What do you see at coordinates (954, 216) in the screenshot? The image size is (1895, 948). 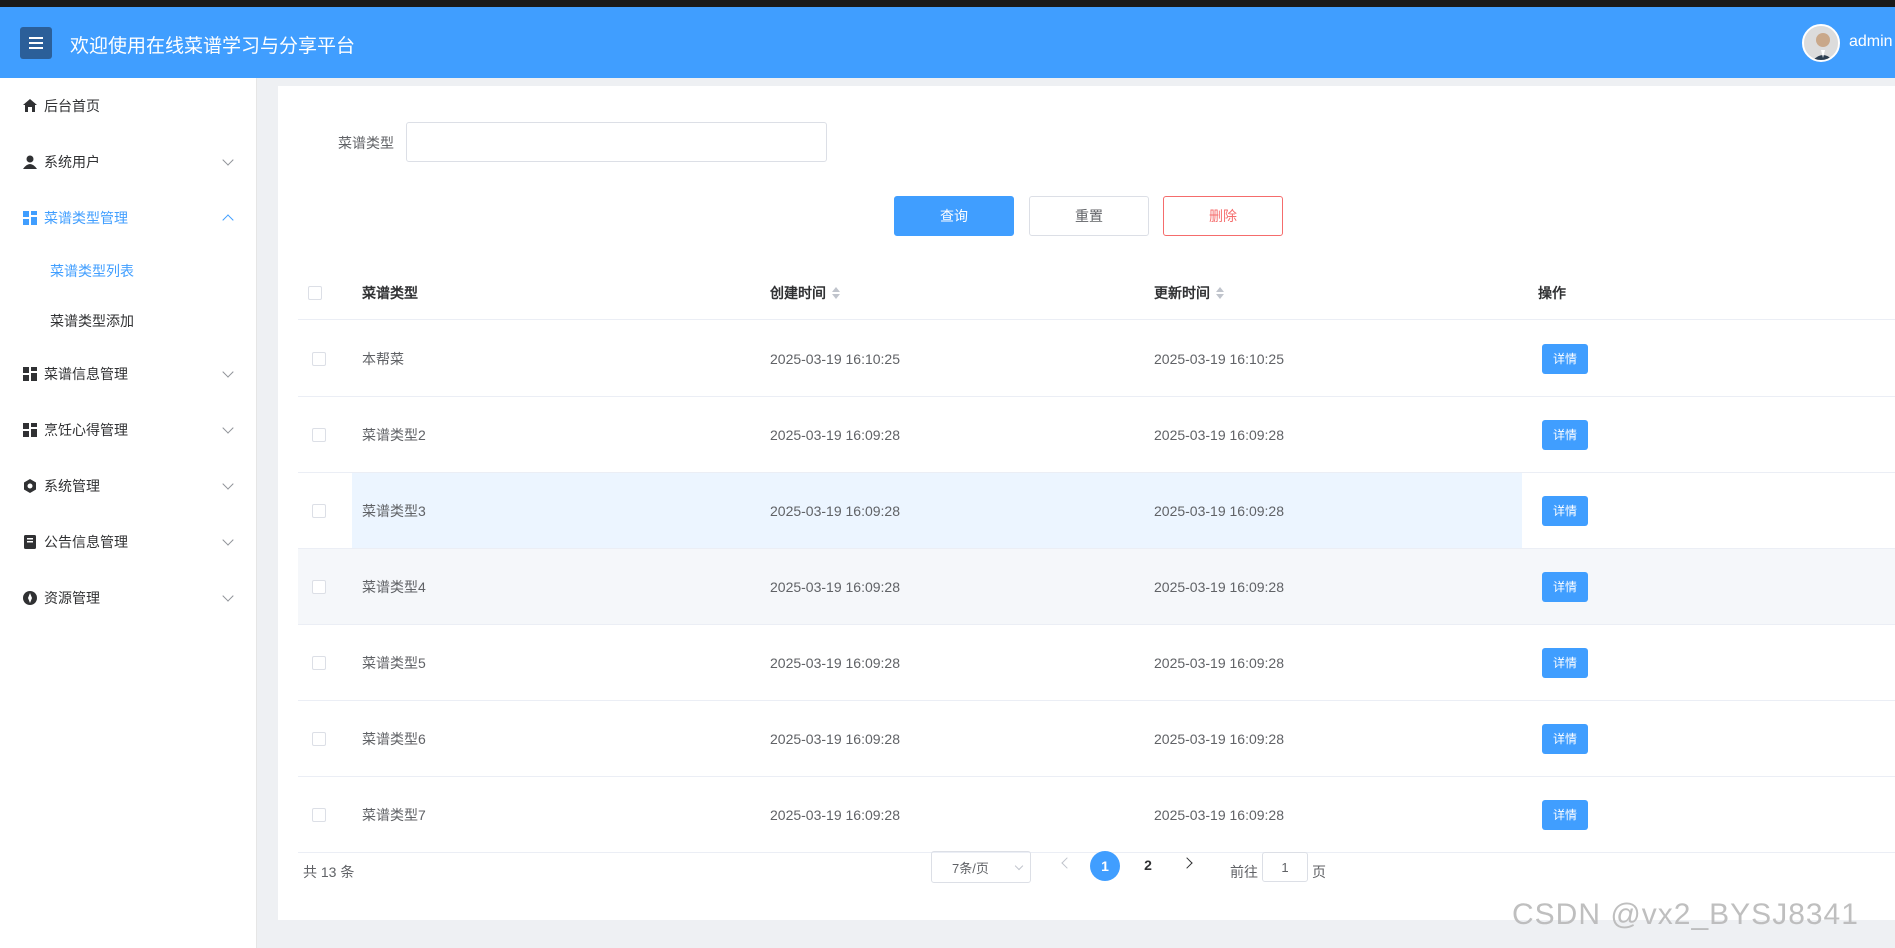 I see `query-button: 查询` at bounding box center [954, 216].